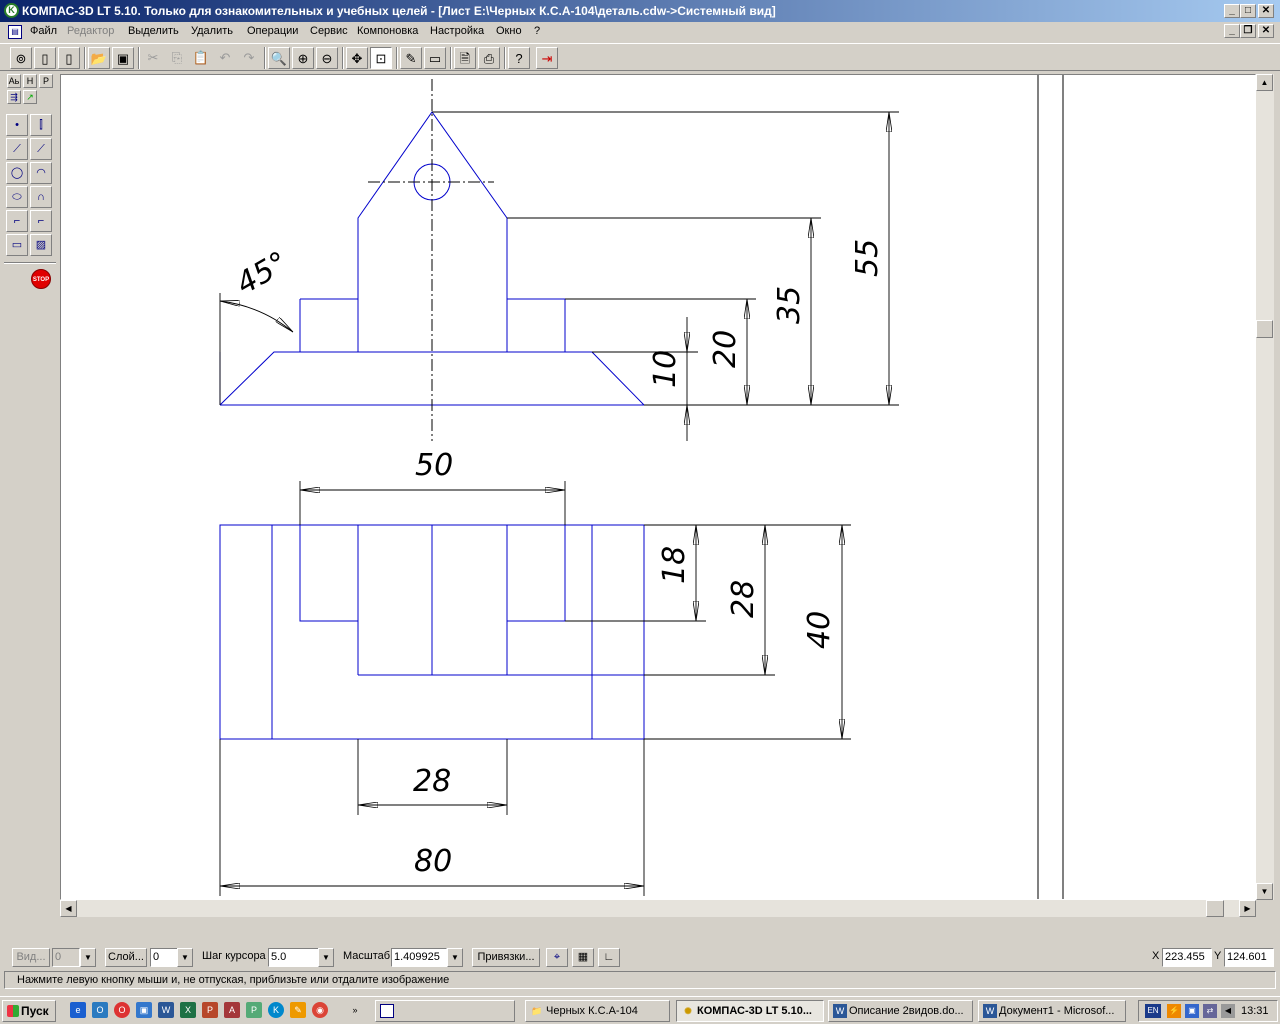 Image resolution: width=1280 pixels, height=1024 pixels. Describe the element at coordinates (41, 125) in the screenshot. I see `auxiliary-line-icon: ⫿` at that location.